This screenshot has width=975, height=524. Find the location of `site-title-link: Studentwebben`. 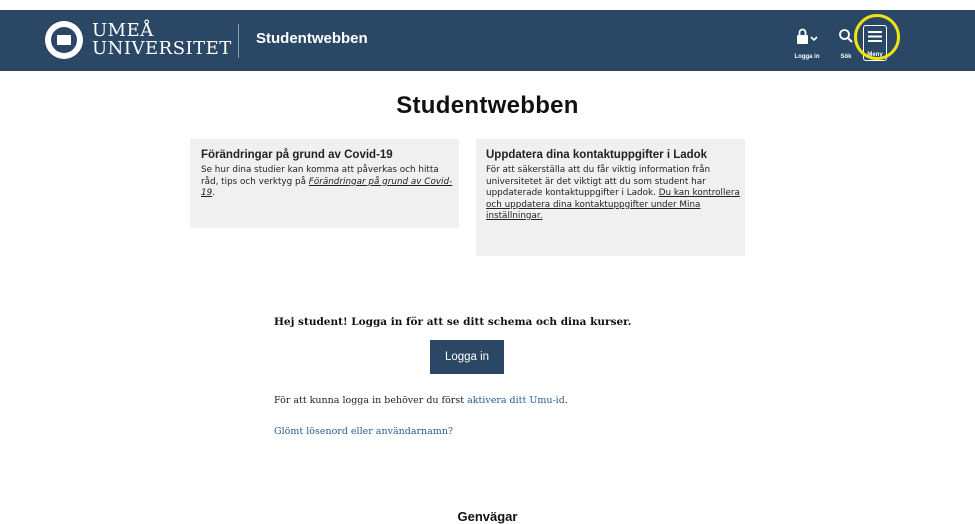

site-title-link: Studentwebben is located at coordinates (312, 38).